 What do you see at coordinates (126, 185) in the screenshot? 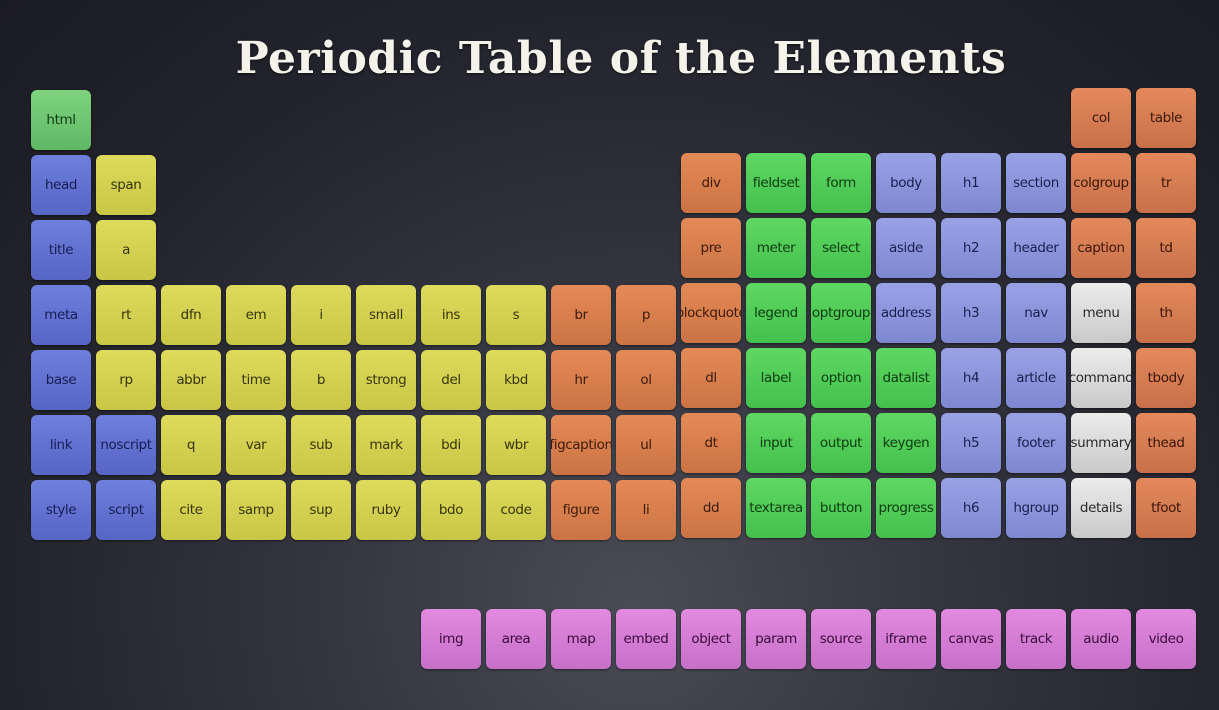
I see `element-tile-span: span` at bounding box center [126, 185].